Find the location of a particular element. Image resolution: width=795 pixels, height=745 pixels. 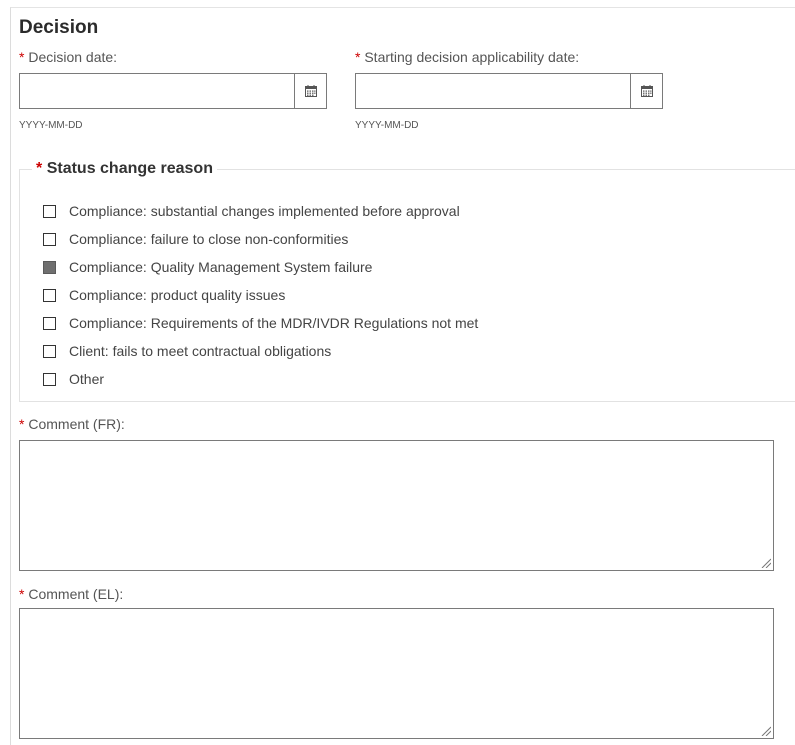

comment-el-label: * Comment (EL): is located at coordinates (71, 594).